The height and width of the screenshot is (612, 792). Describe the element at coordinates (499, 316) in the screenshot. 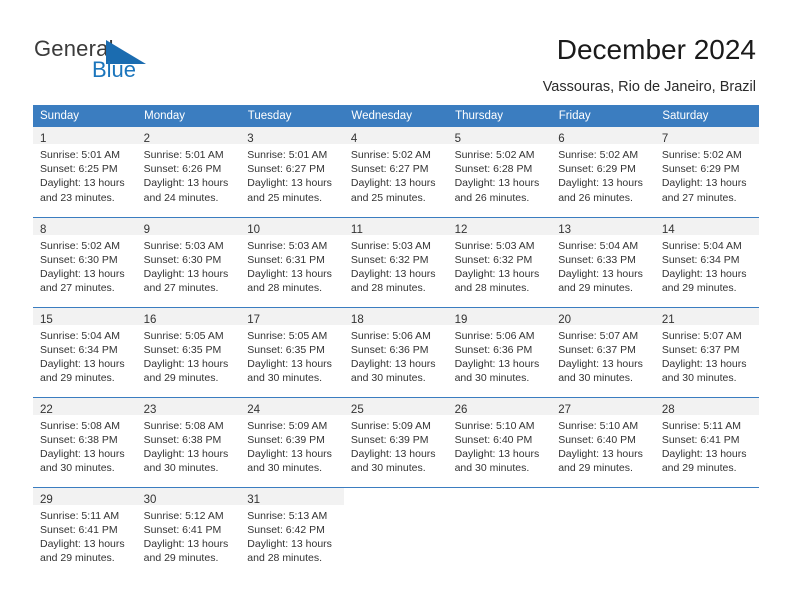

I see `day-number-band: 19` at that location.